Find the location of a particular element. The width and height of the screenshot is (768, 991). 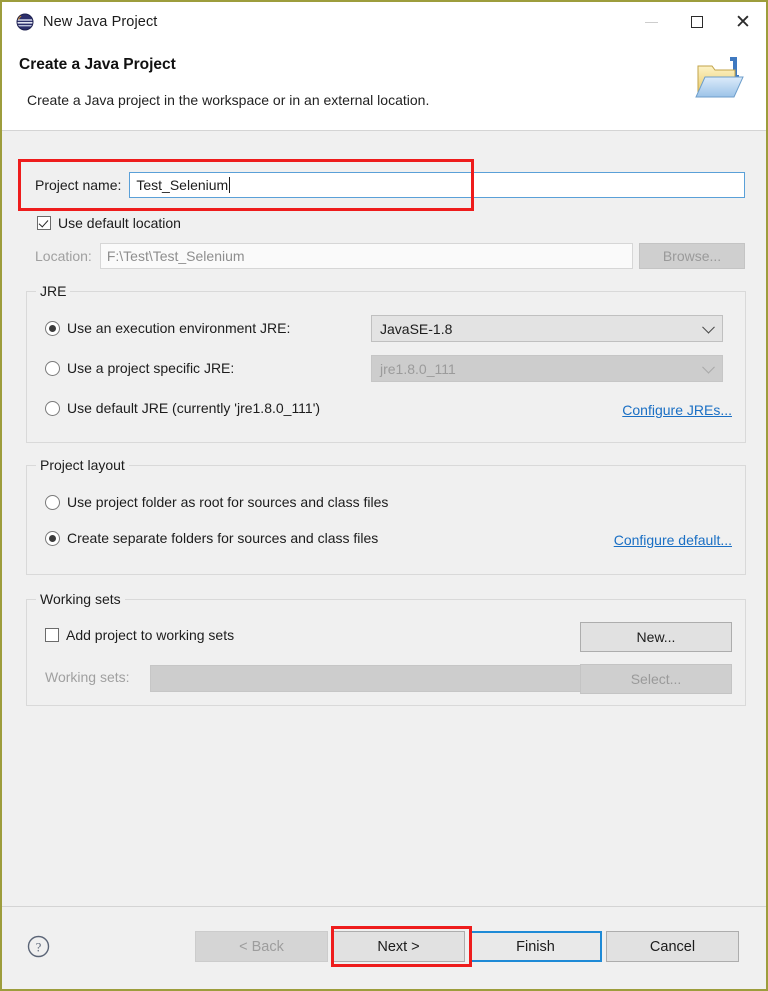

add-to-working-sets-checkbox is located at coordinates (52, 635).